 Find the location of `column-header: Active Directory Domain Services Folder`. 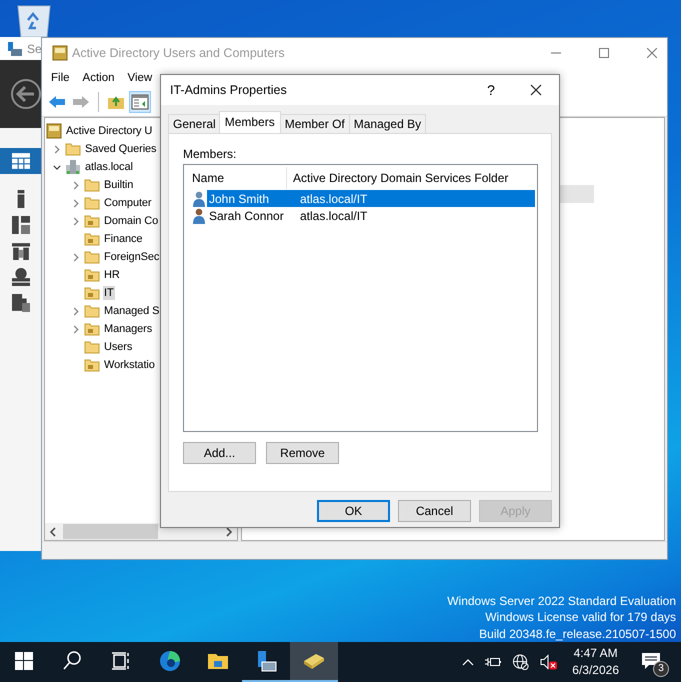

column-header: Active Directory Domain Services Folder is located at coordinates (397, 178).